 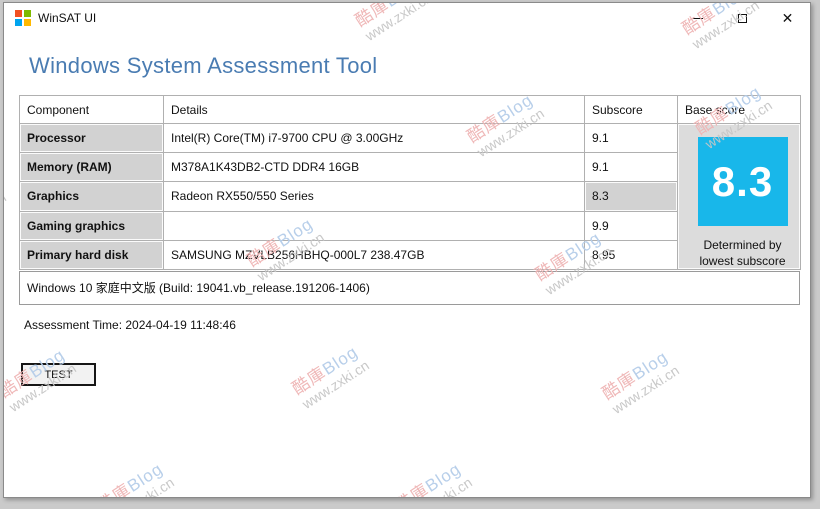 What do you see at coordinates (91, 167) in the screenshot?
I see `component-cell: Memory (RAM)` at bounding box center [91, 167].